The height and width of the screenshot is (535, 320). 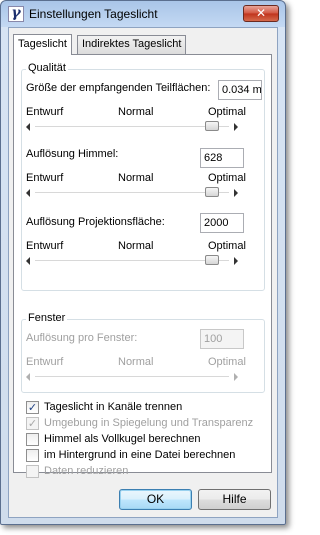 I want to click on projection-slider, so click(x=132, y=261).